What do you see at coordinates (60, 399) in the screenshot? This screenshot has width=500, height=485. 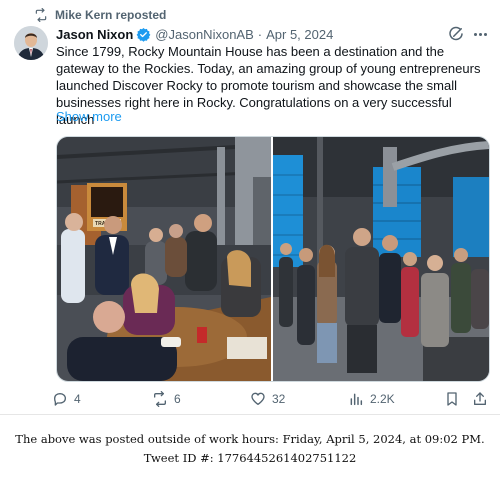 I see `reply-icon` at bounding box center [60, 399].